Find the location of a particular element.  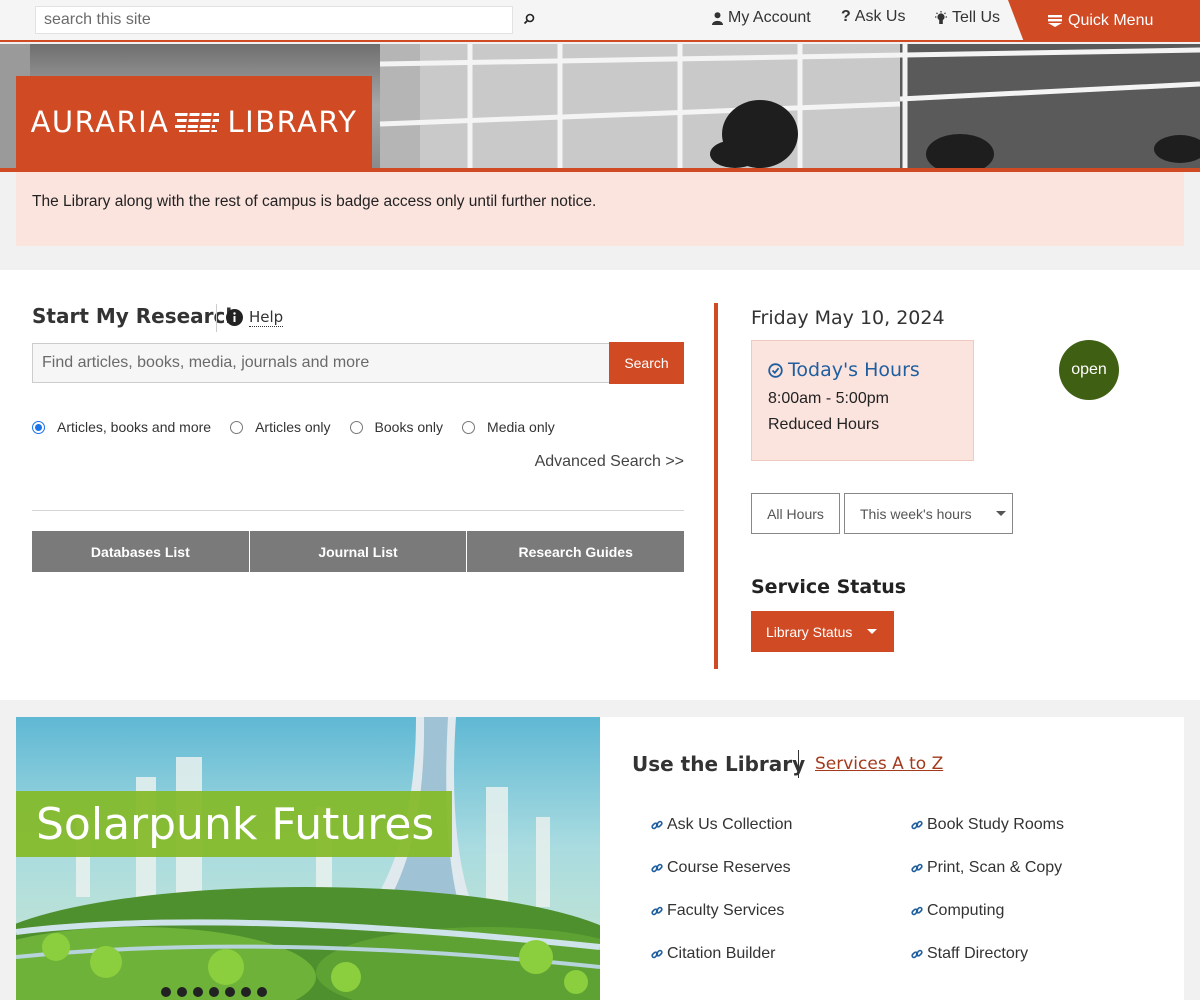

scope-label: Articles, books and more is located at coordinates (134, 427).